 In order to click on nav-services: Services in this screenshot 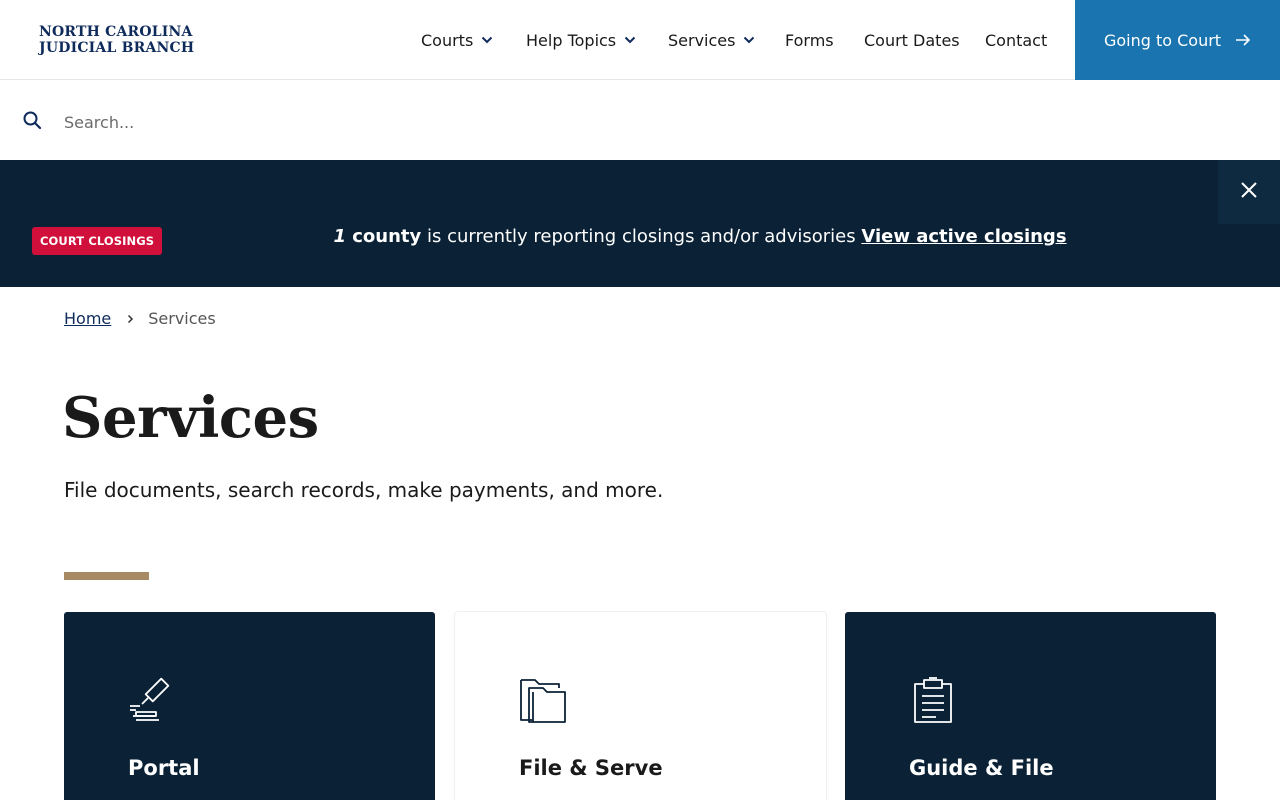, I will do `click(711, 40)`.